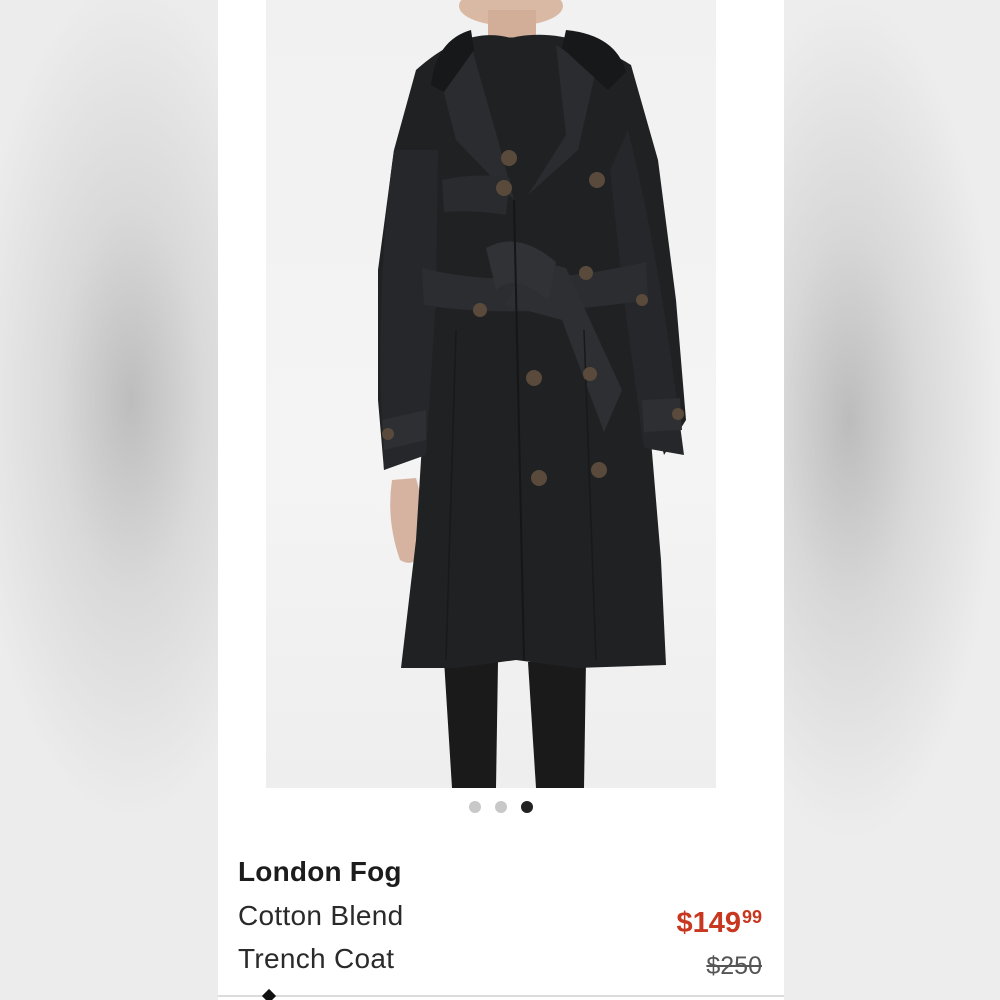  I want to click on trousers-left, so click(471, 724).